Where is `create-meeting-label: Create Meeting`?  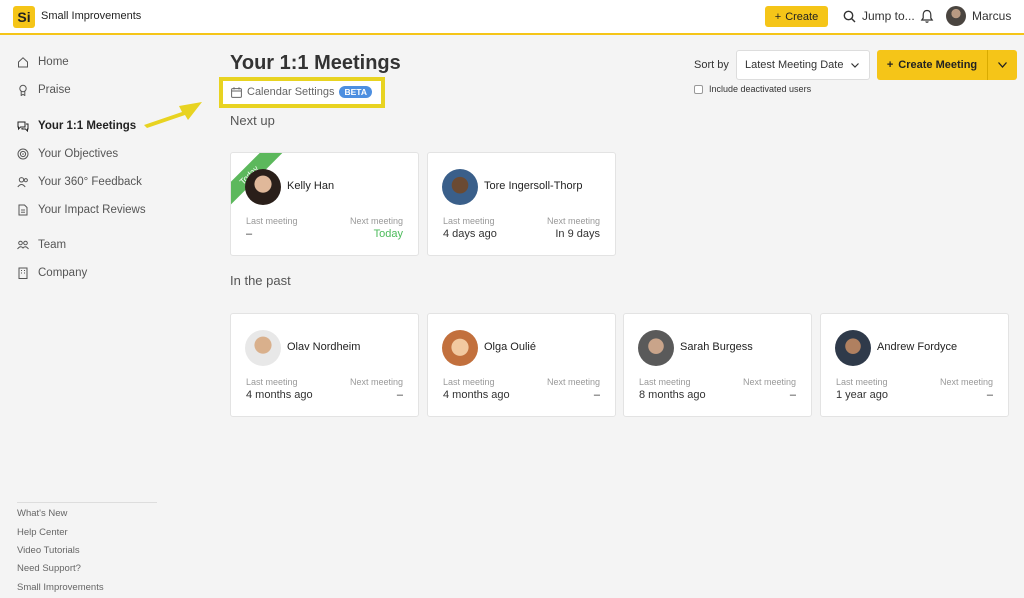 create-meeting-label: Create Meeting is located at coordinates (938, 65).